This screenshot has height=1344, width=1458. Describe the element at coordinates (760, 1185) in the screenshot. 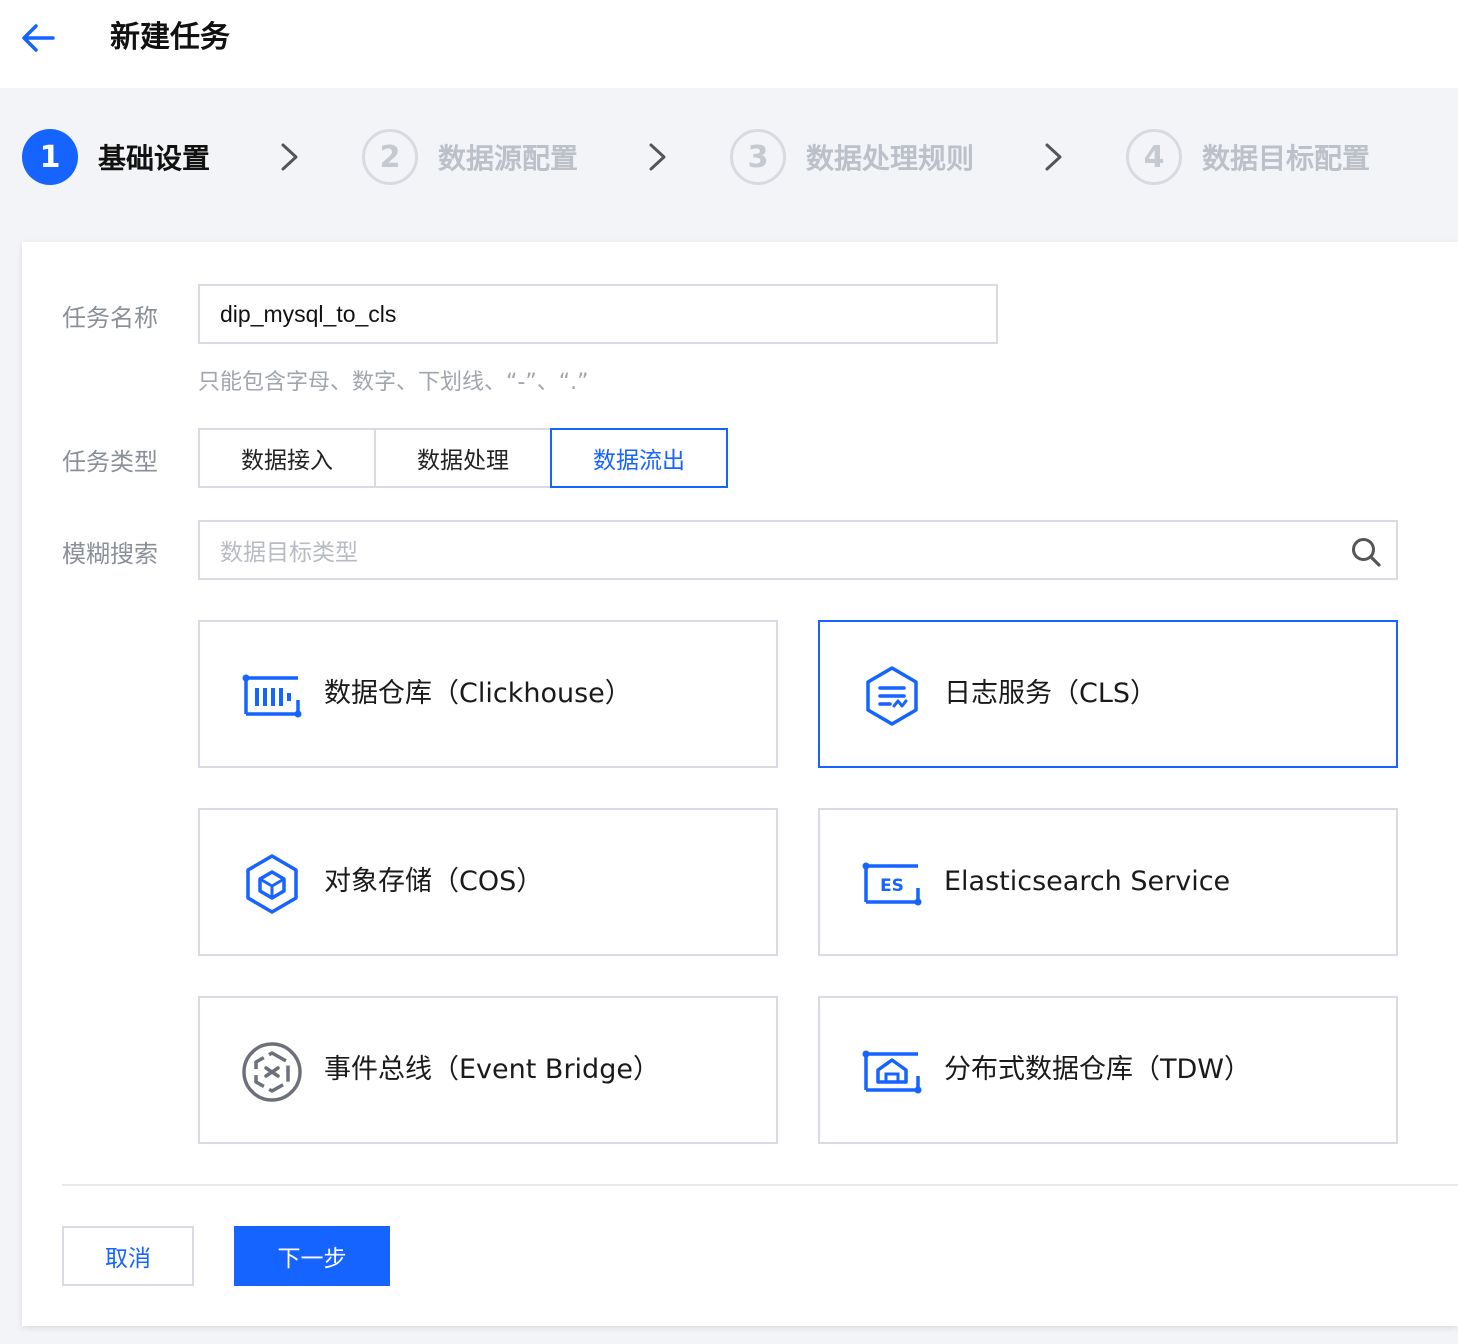

I see `footer-divider` at that location.